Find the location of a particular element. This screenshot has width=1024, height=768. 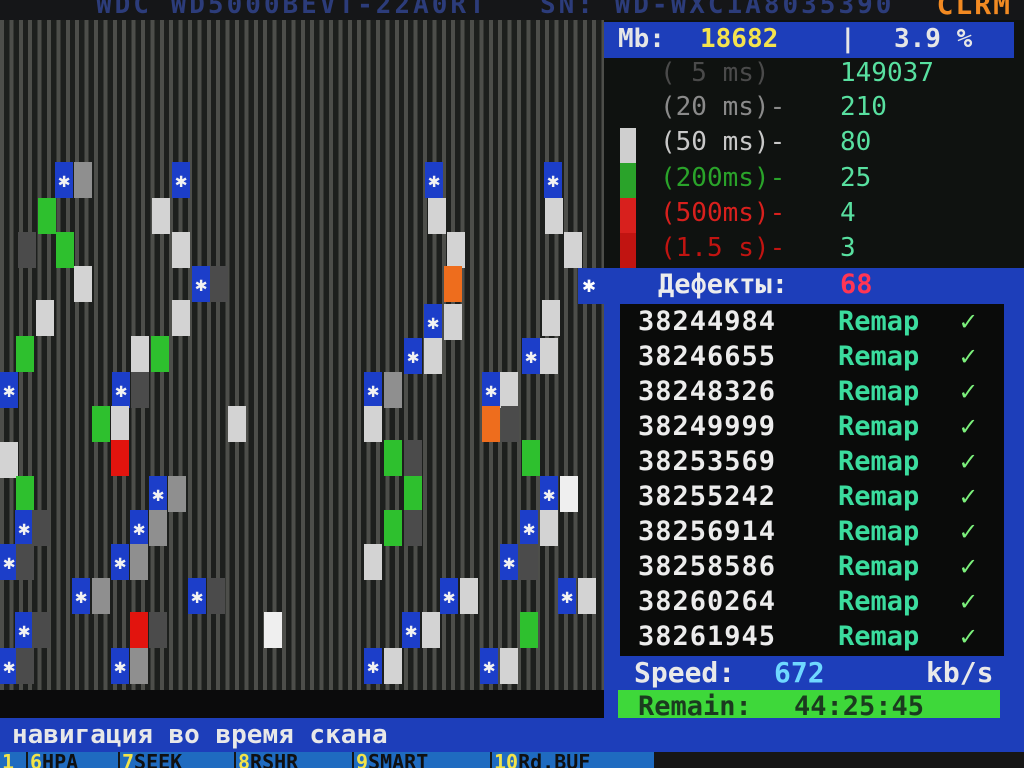

defect-sector: 38255242 is located at coordinates (707, 496).